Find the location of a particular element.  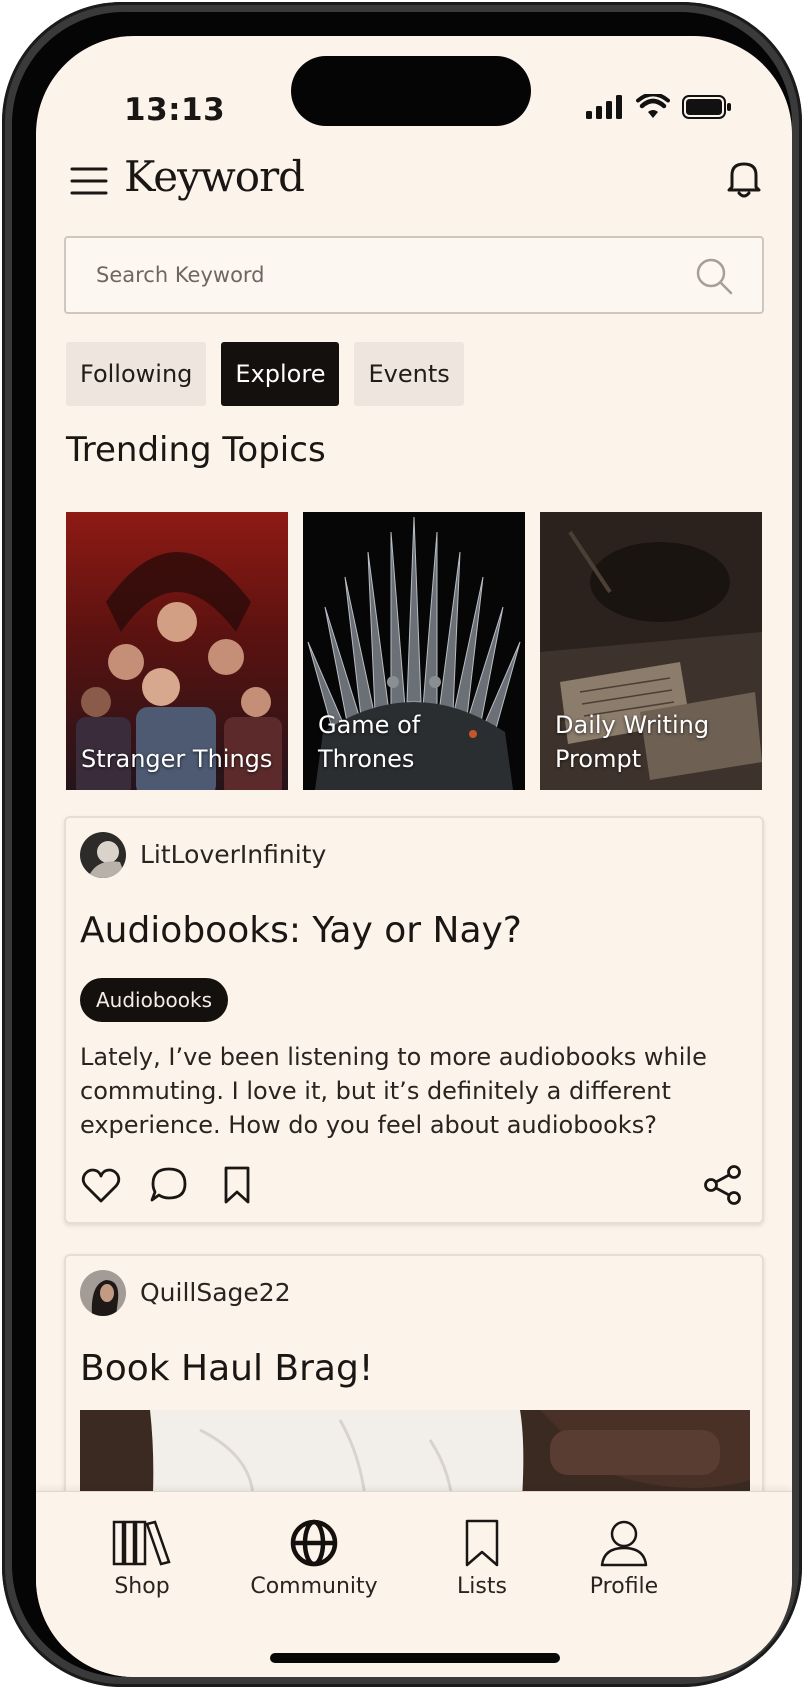

hamburger-menu-icon is located at coordinates (89, 181).